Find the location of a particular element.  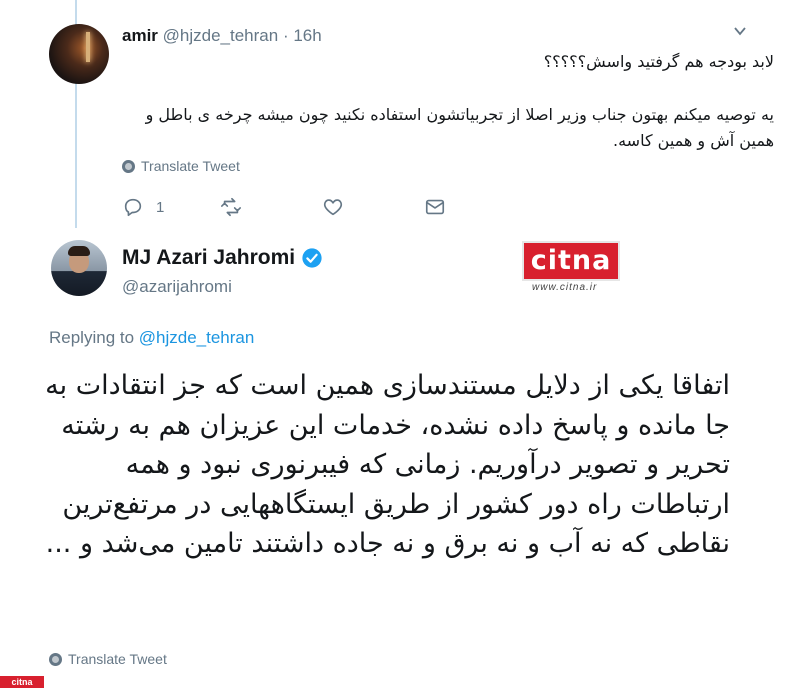

reply-tweet-header: amir @hjzde_tehran · 16h is located at coordinates (222, 36).